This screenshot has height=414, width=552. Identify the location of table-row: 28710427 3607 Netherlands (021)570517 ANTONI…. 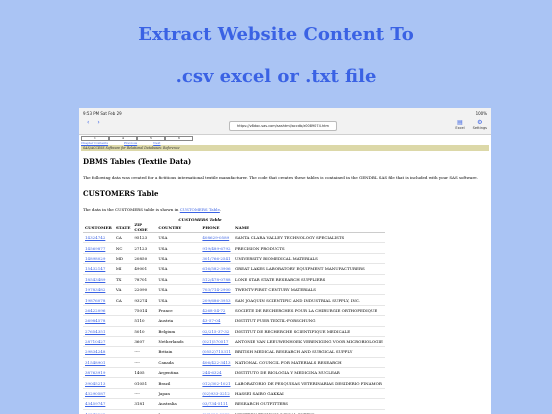
(234, 342).